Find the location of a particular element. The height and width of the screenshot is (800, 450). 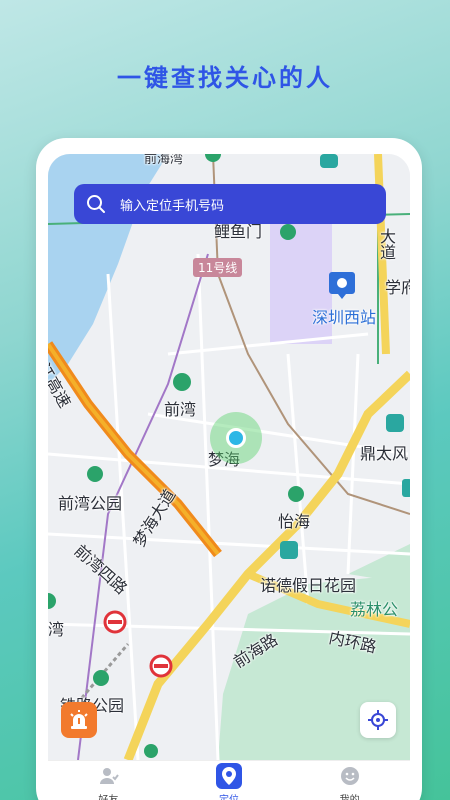

map-label: 前湾 is located at coordinates (180, 409).